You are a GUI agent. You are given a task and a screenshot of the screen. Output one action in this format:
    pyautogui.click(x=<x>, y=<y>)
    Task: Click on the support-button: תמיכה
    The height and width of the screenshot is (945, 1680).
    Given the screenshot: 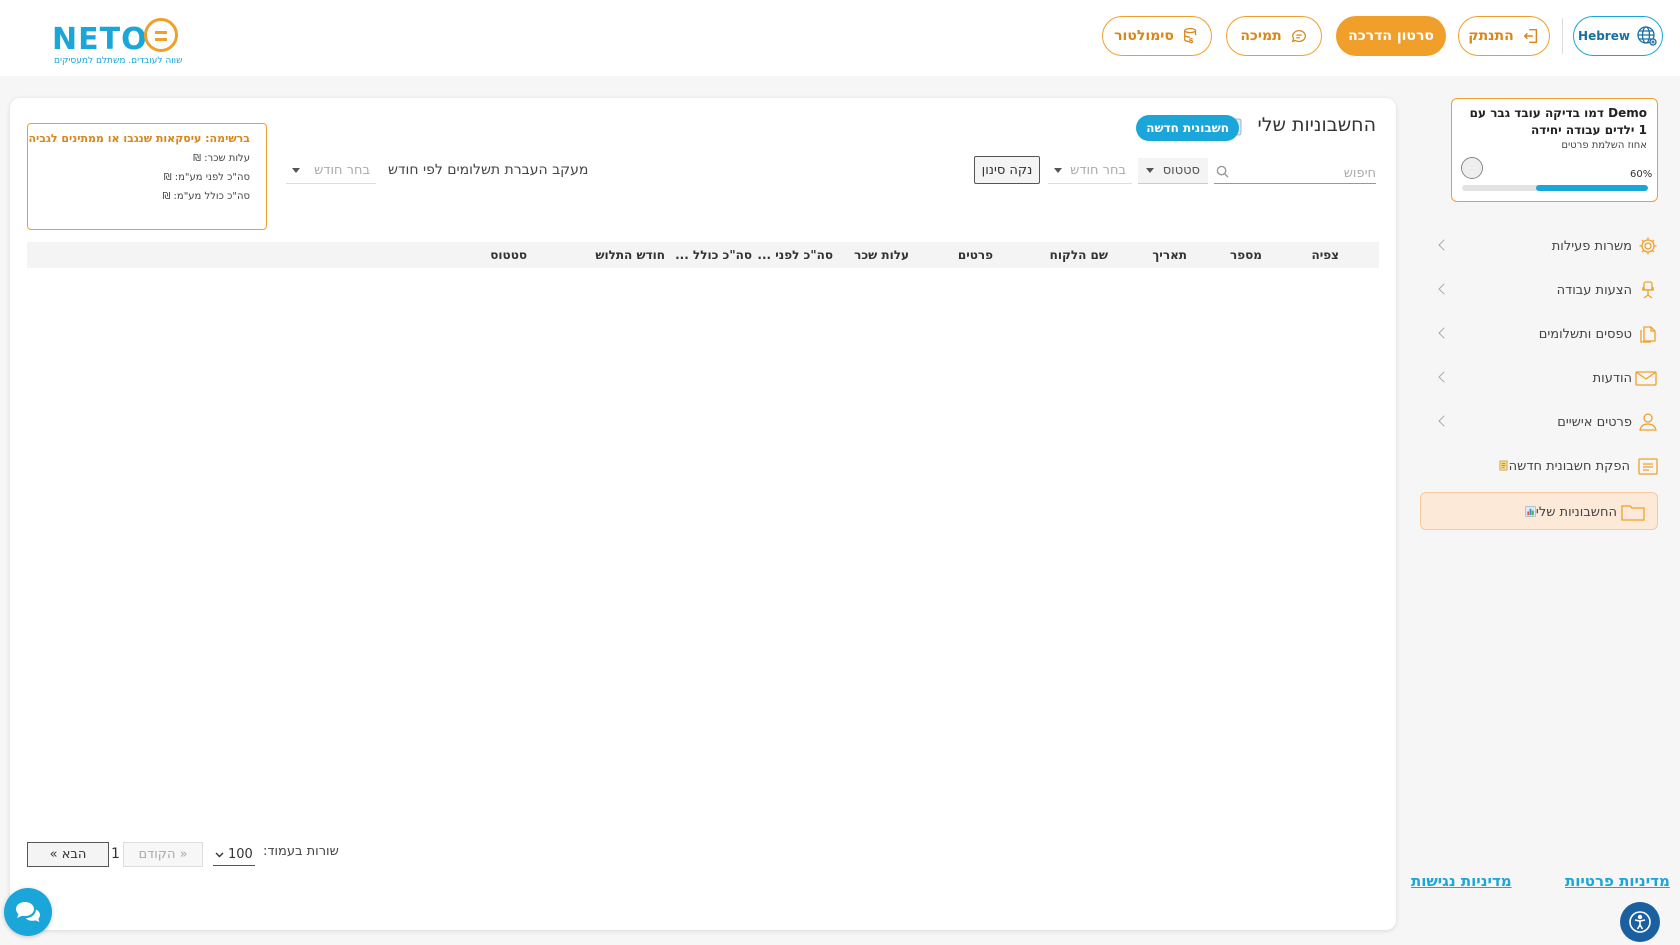 What is the action you would take?
    pyautogui.click(x=1274, y=36)
    